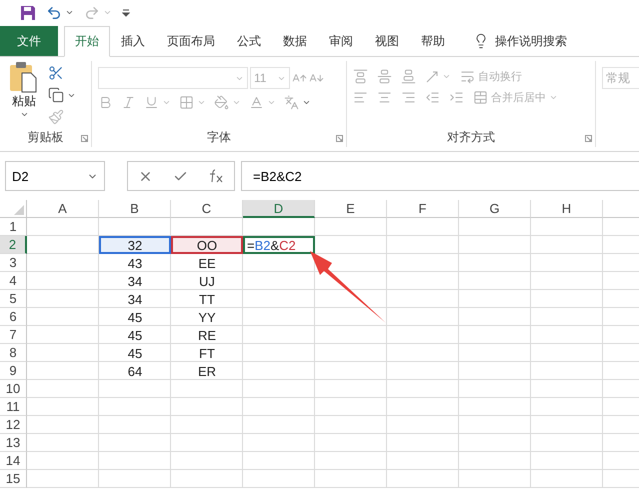  Describe the element at coordinates (151, 102) in the screenshot. I see `underline-icon` at that location.